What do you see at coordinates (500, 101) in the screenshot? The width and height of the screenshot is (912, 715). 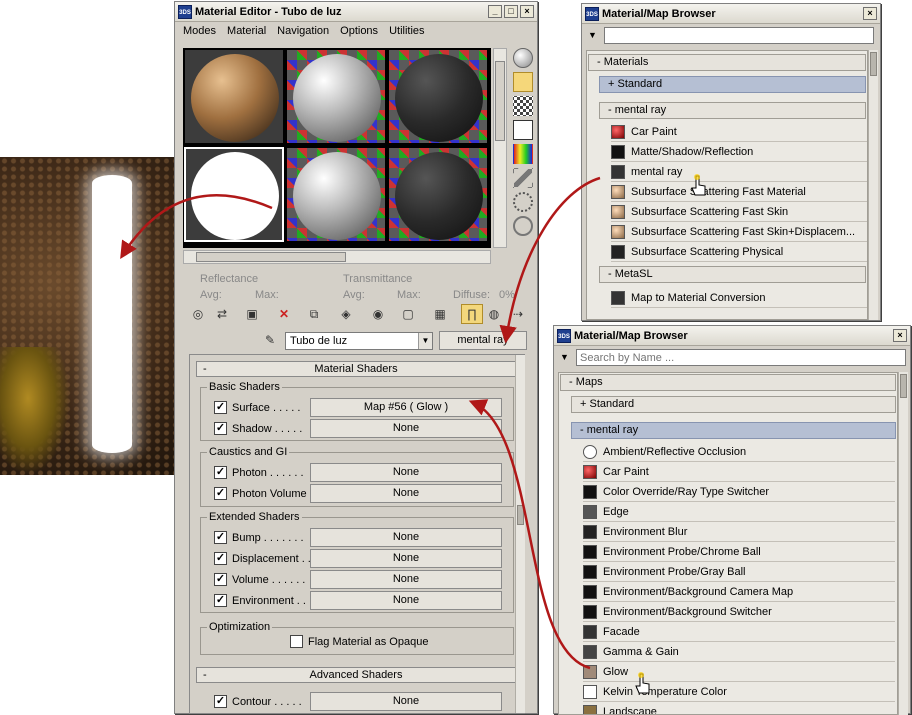 I see `slots-vscroll-thumb` at bounding box center [500, 101].